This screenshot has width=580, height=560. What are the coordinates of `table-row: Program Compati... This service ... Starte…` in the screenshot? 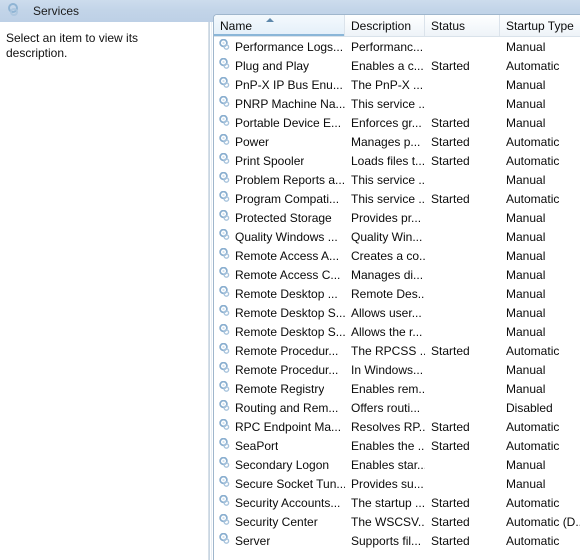 It's located at (397, 198).